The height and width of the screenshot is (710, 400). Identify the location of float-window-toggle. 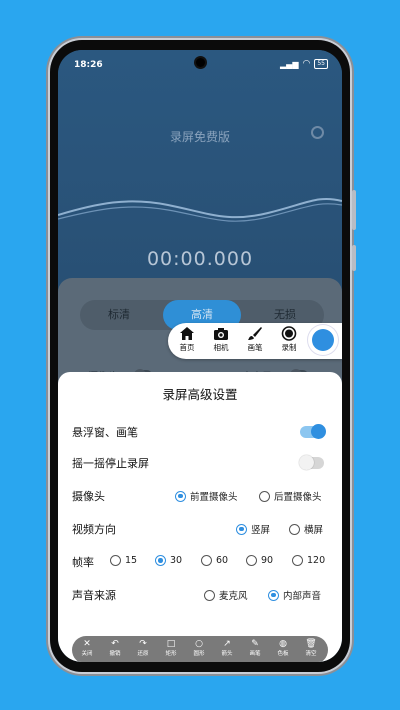
(313, 431).